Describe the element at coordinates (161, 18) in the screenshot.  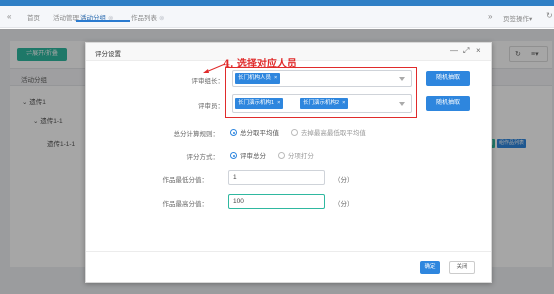
I see `tab-close-icon: ⊗` at that location.